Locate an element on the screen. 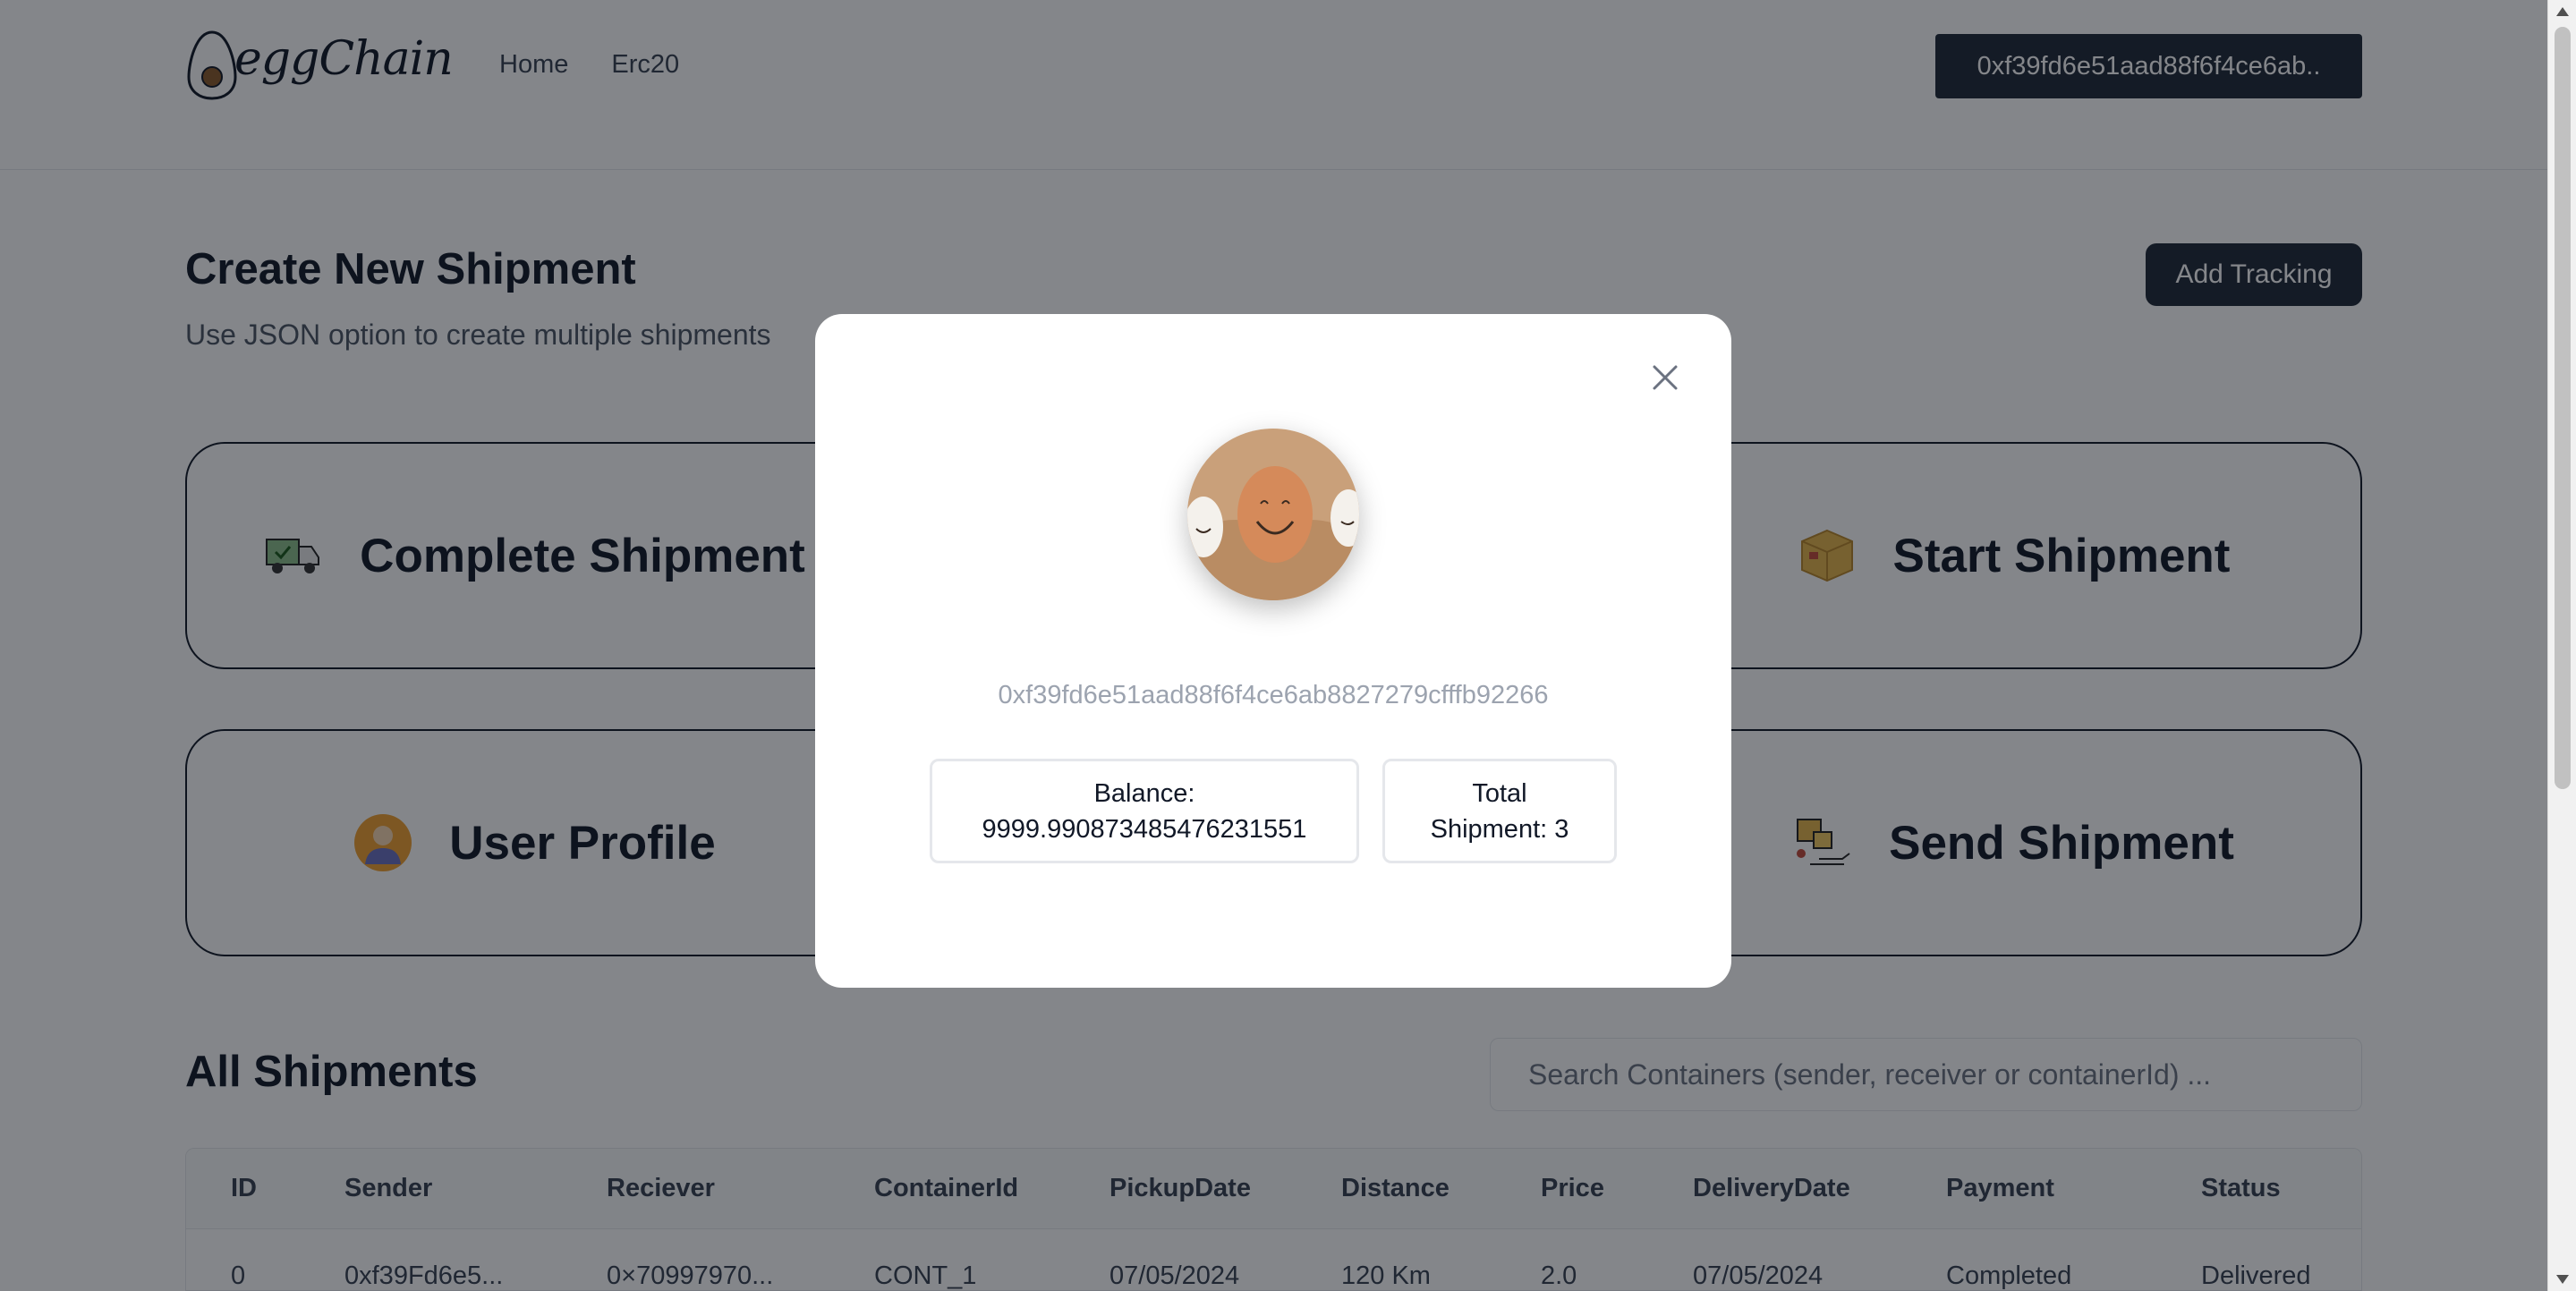 This screenshot has width=2576, height=1291. total-label: Total is located at coordinates (1499, 793).